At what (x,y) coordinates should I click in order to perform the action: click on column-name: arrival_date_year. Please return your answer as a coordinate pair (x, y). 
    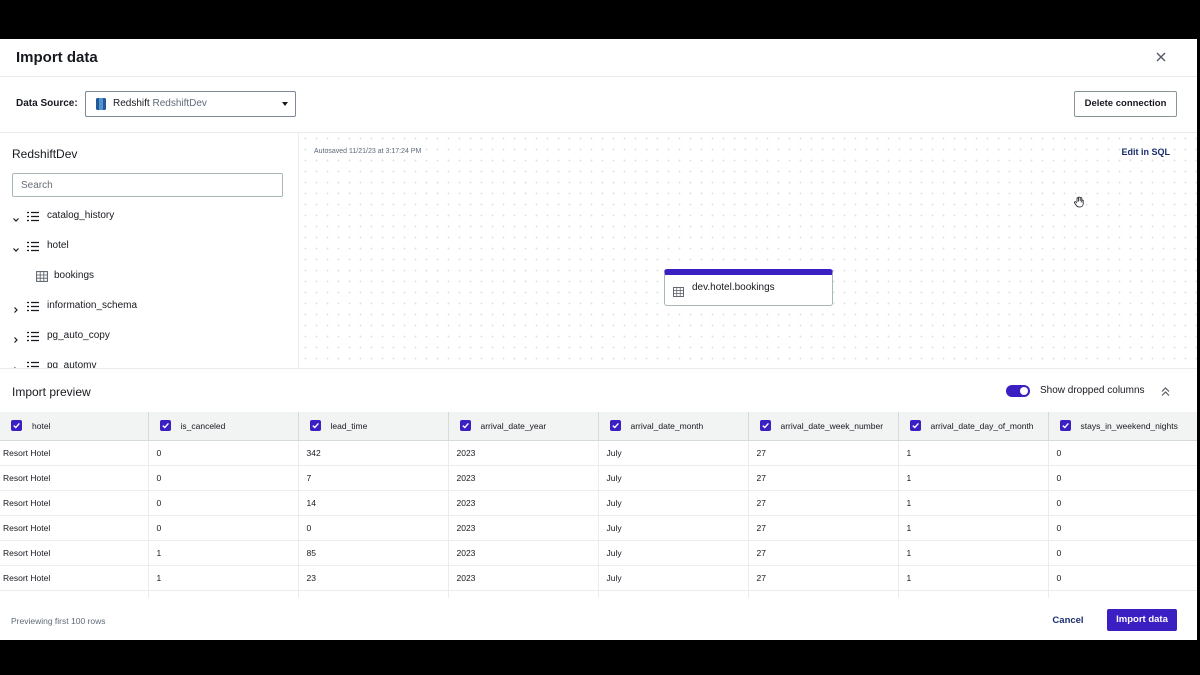
    Looking at the image, I should click on (513, 425).